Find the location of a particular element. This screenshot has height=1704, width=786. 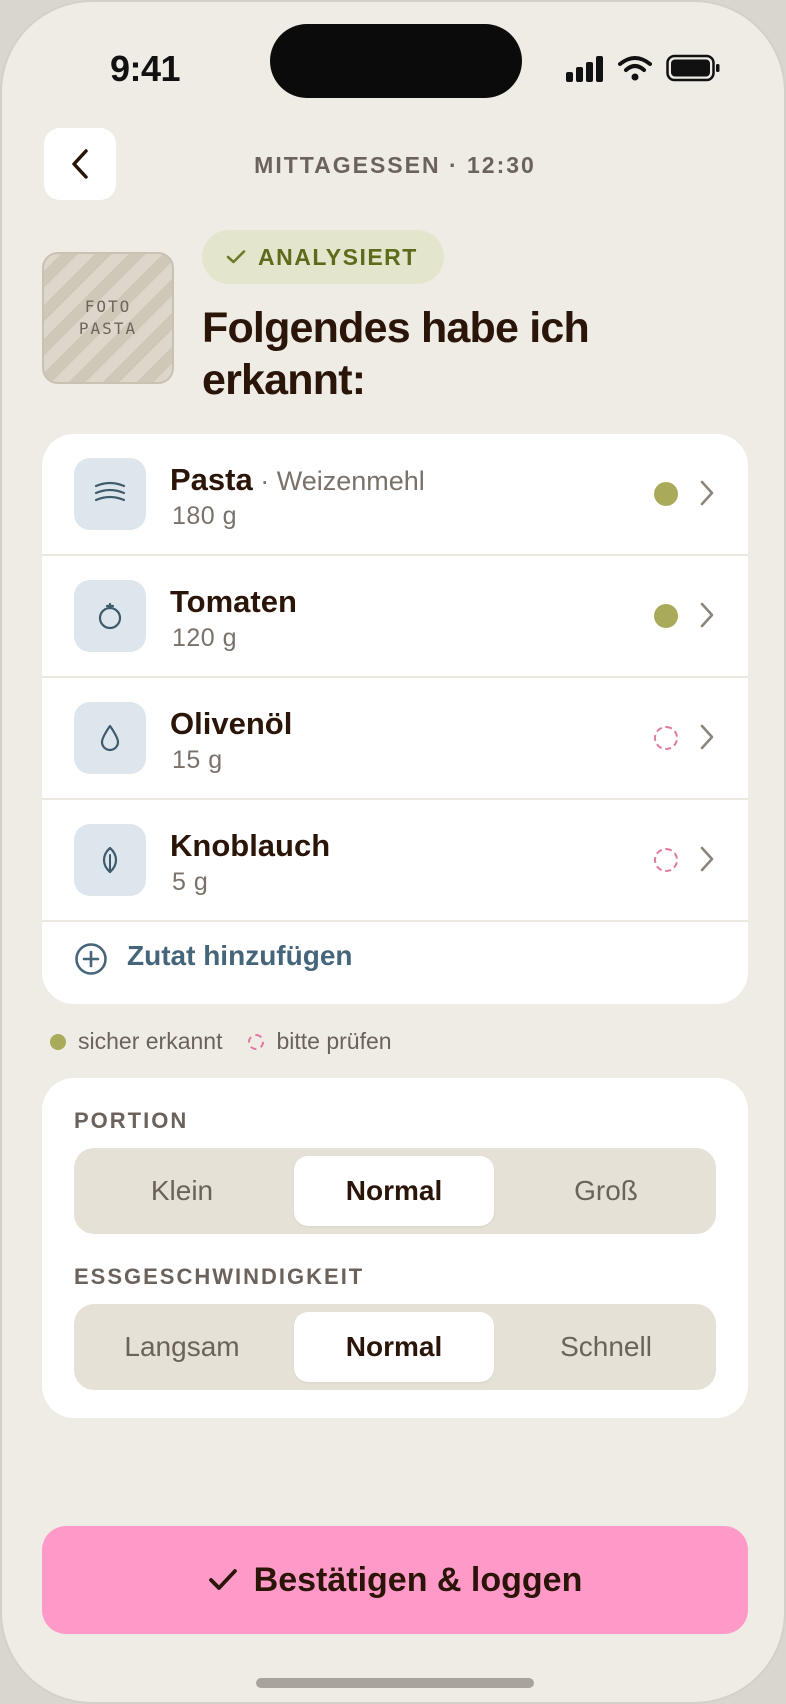

confirm-log-button: Bestätigen & loggen is located at coordinates (395, 1580).